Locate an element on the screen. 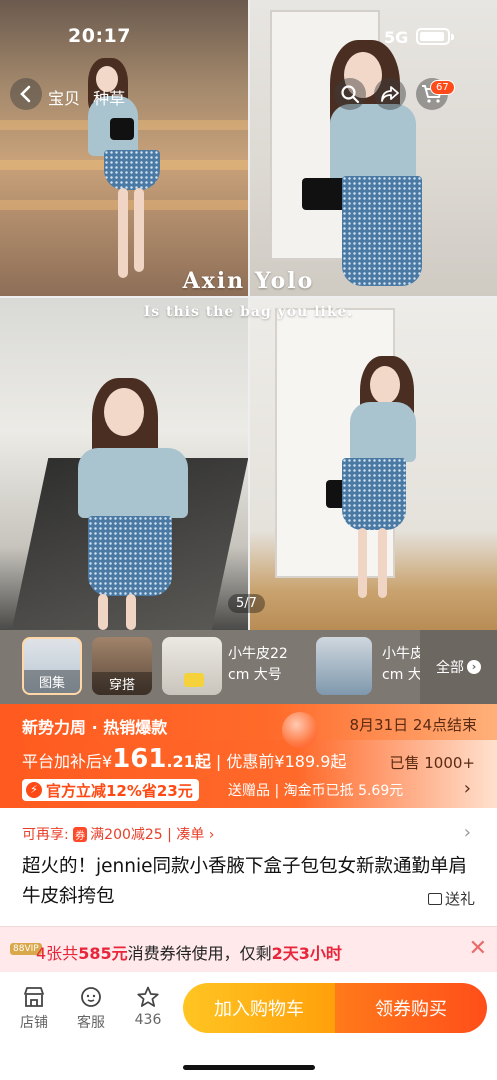 Image resolution: width=497 pixels, height=1080 pixels. original-price: 优惠前¥189.9起 is located at coordinates (286, 761).